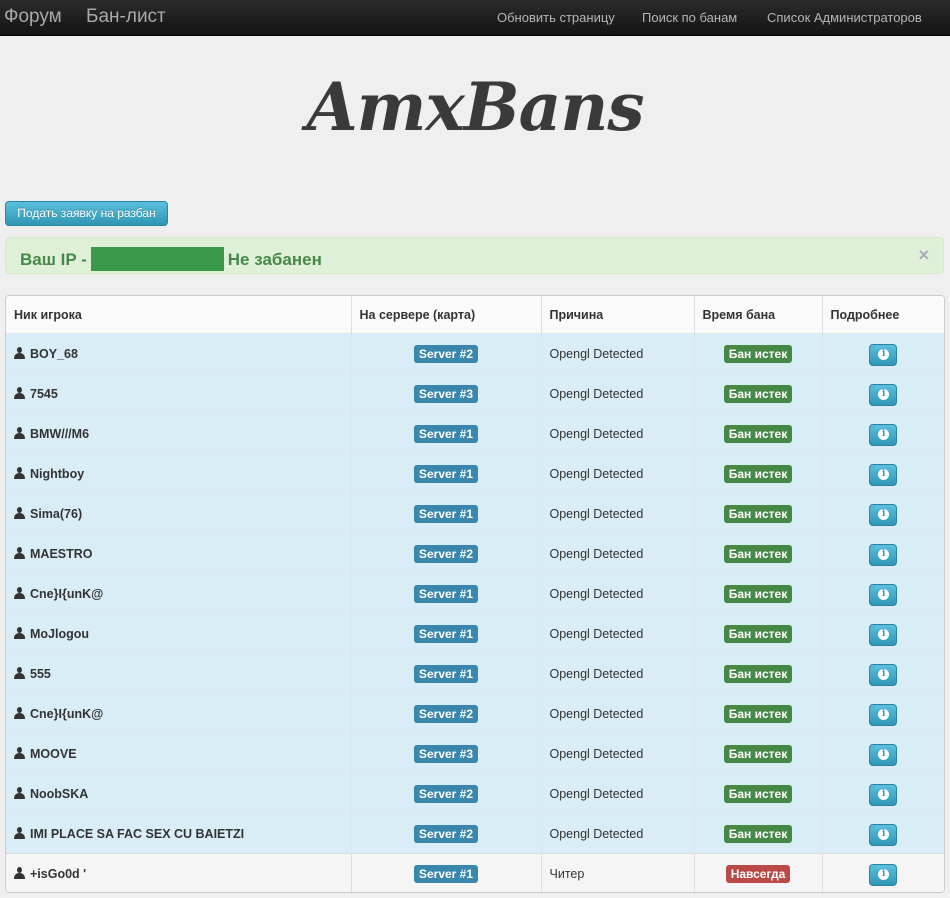 The width and height of the screenshot is (950, 898). Describe the element at coordinates (57, 473) in the screenshot. I see `player-nick: Nightboy` at that location.